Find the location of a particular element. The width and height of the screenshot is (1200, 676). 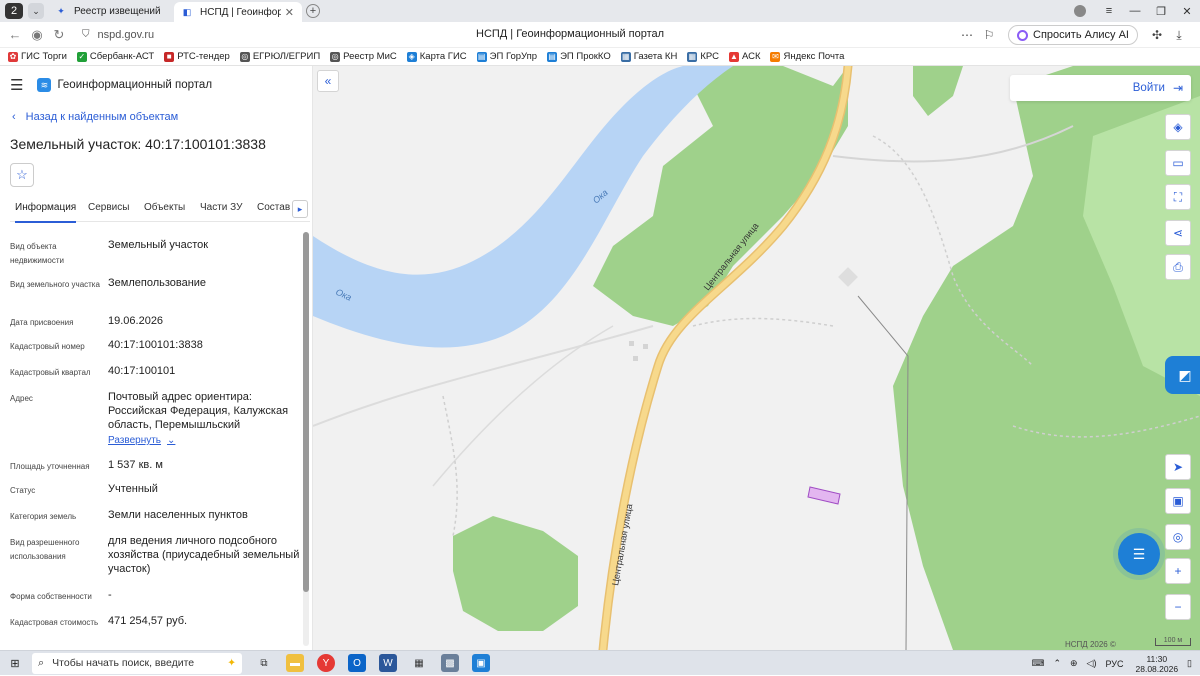

scrollbar-thumb is located at coordinates (306, 412).